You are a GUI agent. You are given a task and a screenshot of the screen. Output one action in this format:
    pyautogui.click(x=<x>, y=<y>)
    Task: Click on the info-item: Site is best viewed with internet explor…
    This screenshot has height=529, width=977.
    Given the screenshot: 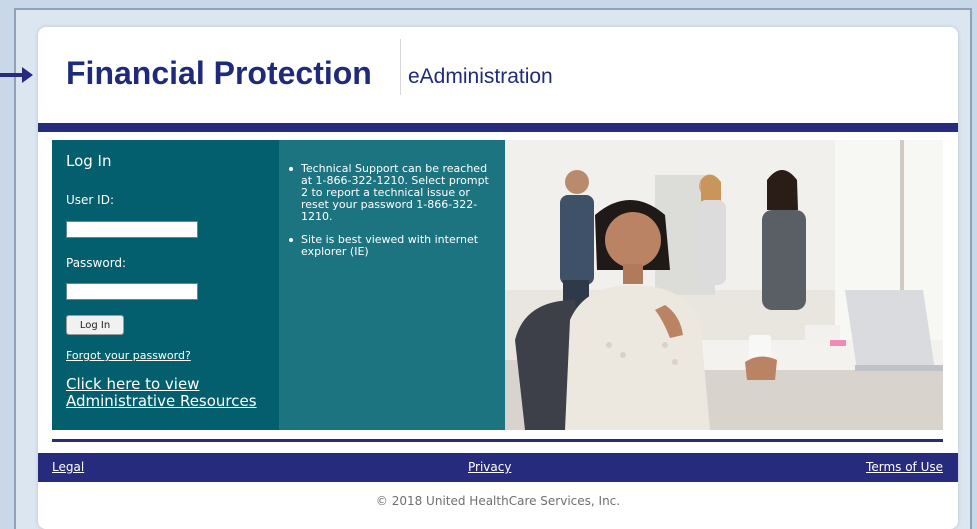 What is the action you would take?
    pyautogui.click(x=392, y=246)
    